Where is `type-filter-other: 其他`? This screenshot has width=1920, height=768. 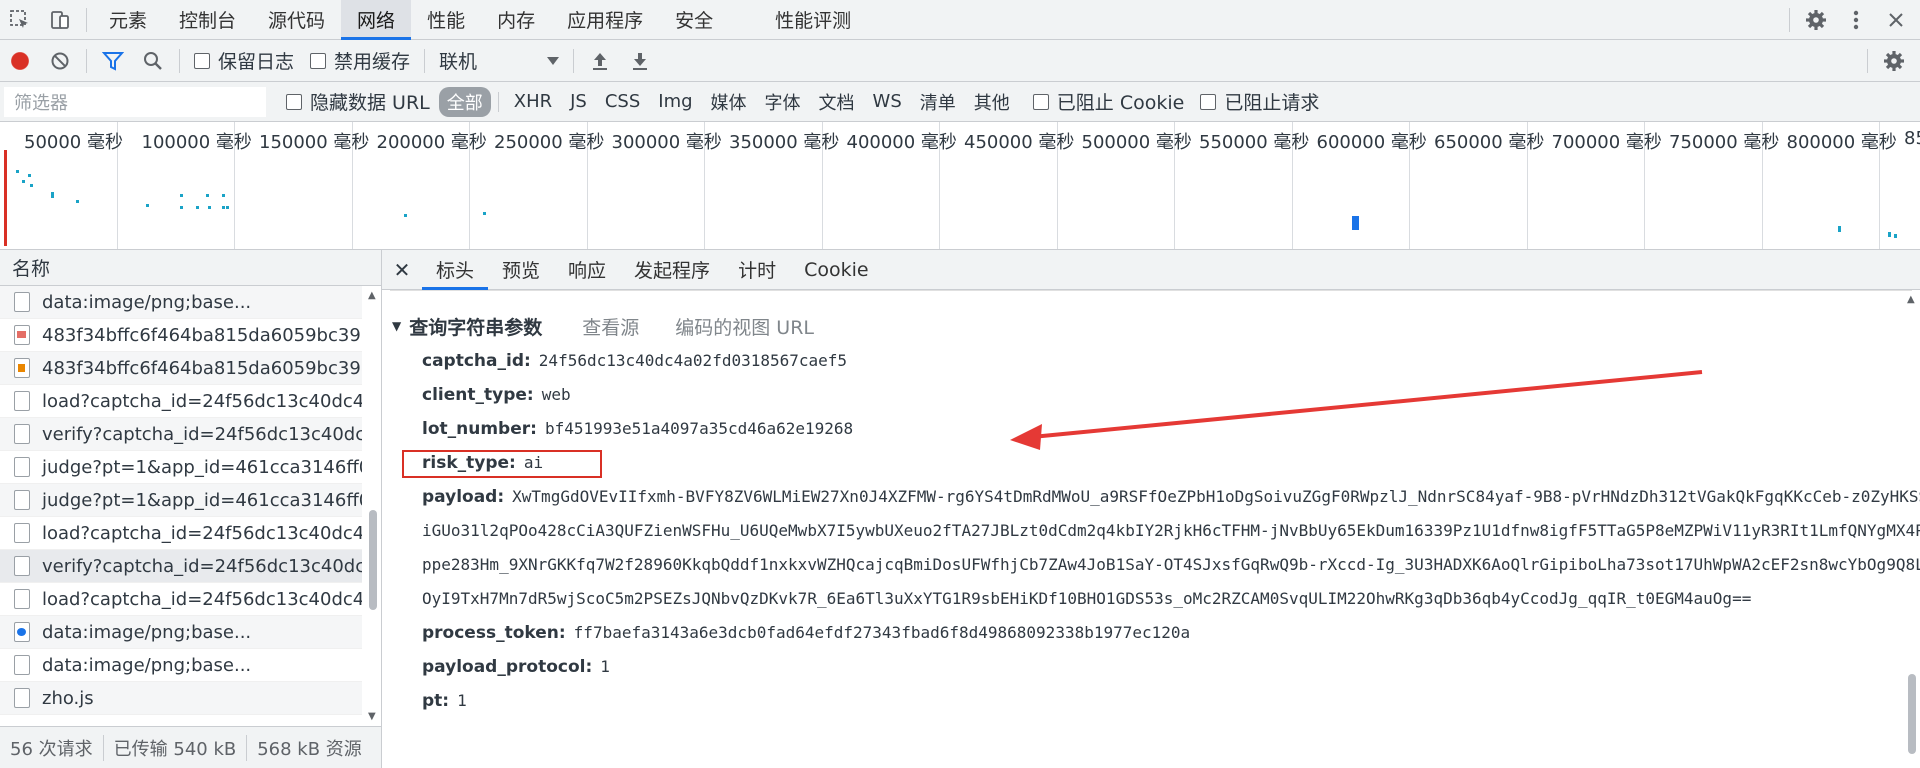 type-filter-other: 其他 is located at coordinates (992, 102).